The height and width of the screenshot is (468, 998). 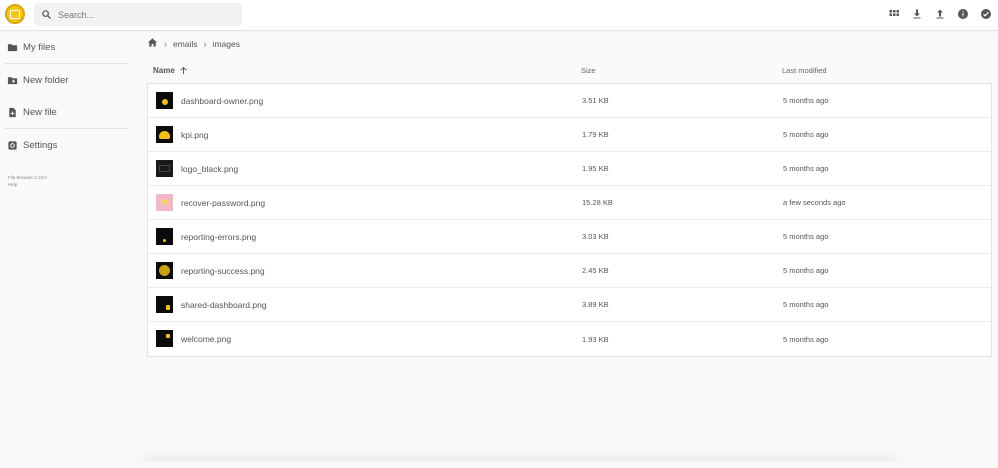 I want to click on app-logo, so click(x=15, y=14).